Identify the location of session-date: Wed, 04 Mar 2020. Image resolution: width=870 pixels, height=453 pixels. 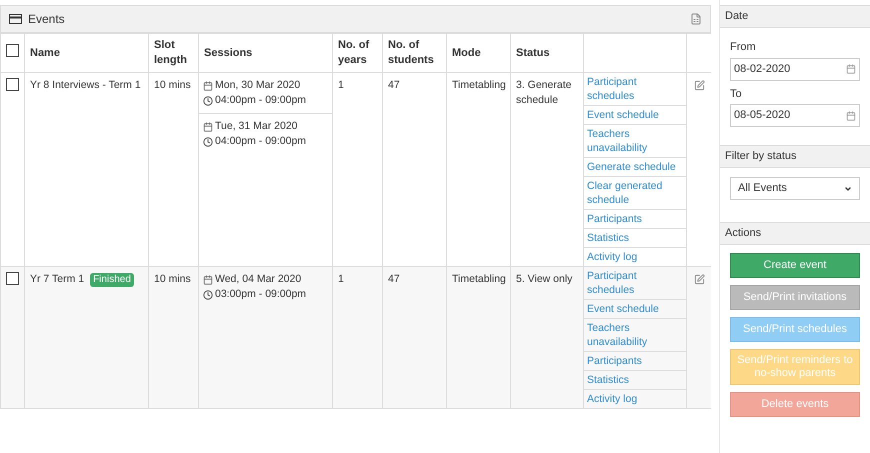
(258, 279).